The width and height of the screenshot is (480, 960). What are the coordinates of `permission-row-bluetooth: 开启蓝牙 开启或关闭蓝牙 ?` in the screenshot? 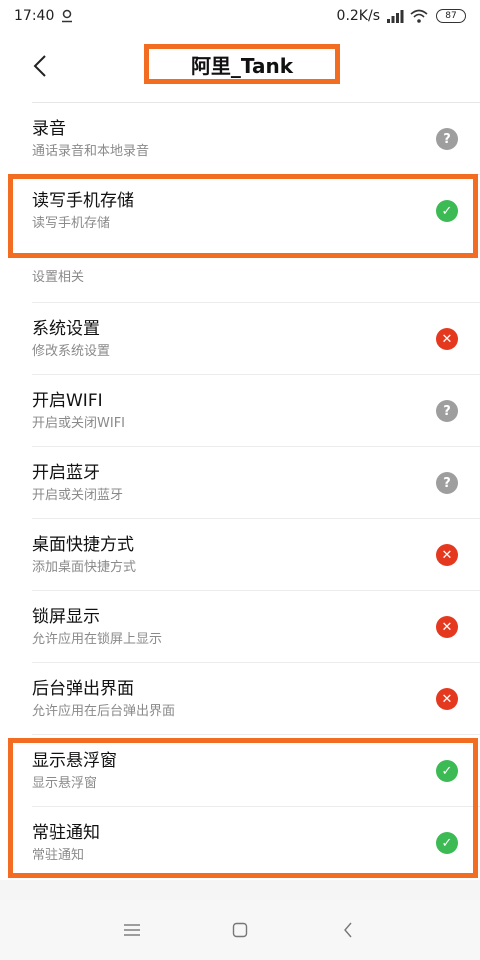 It's located at (240, 483).